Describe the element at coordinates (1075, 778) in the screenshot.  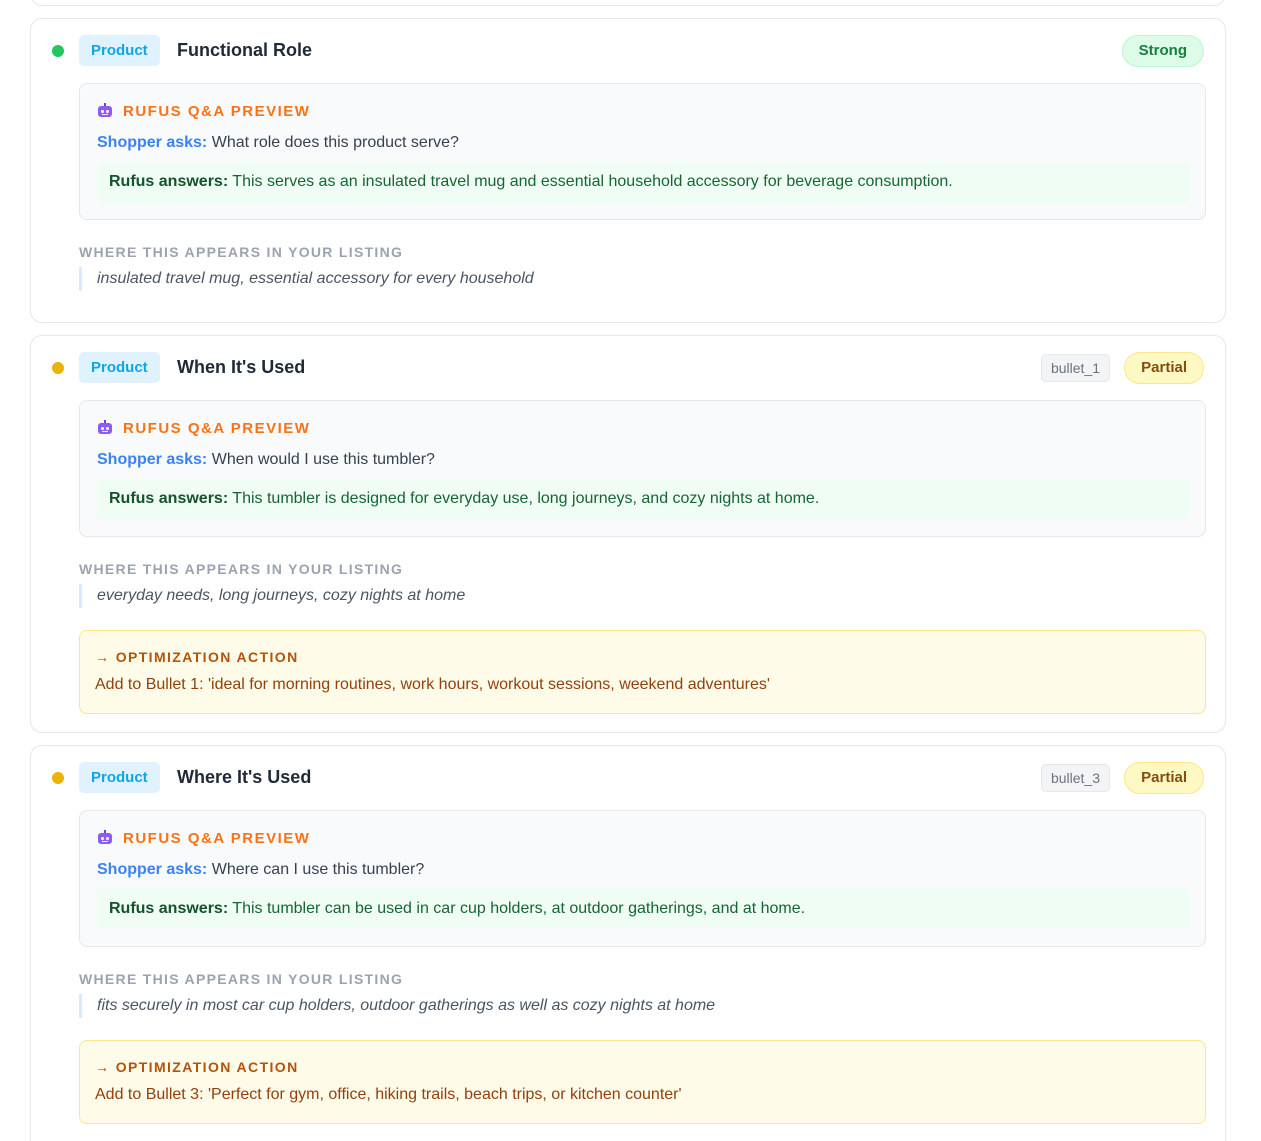
I see `source-tag: bullet_3` at that location.